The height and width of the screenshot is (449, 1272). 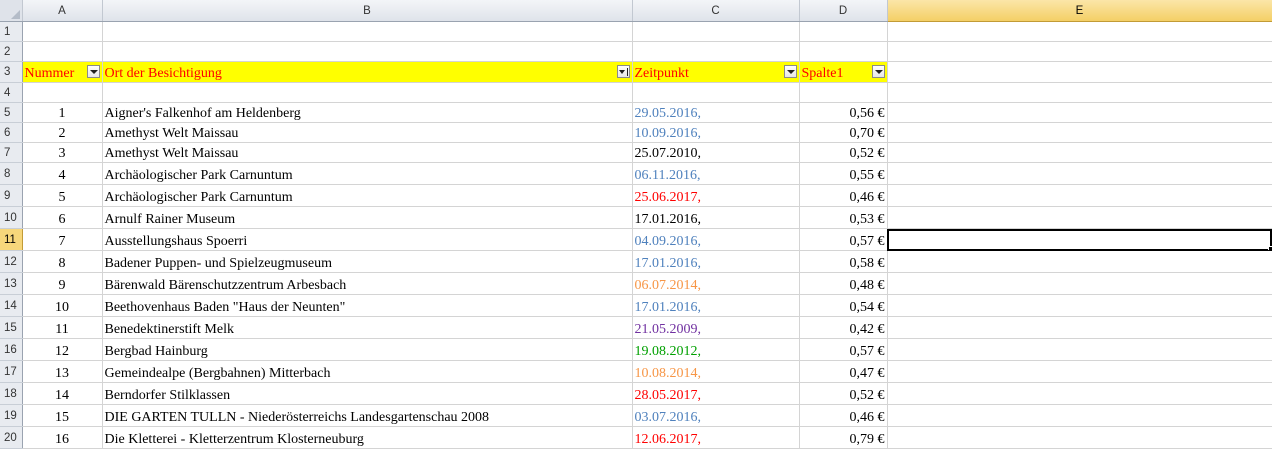 What do you see at coordinates (843, 438) in the screenshot?
I see `cell-price: 0,79 €` at bounding box center [843, 438].